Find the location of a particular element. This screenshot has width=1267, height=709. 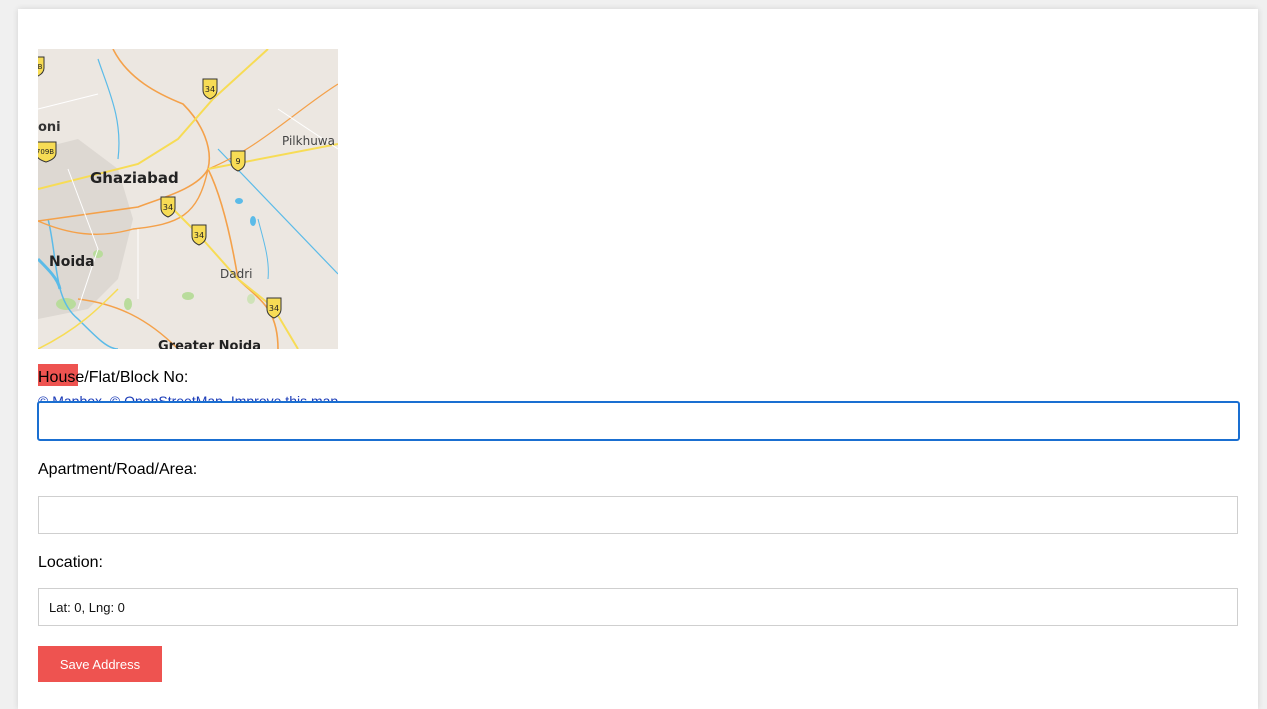

map-label-noida: Noida is located at coordinates (72, 262).